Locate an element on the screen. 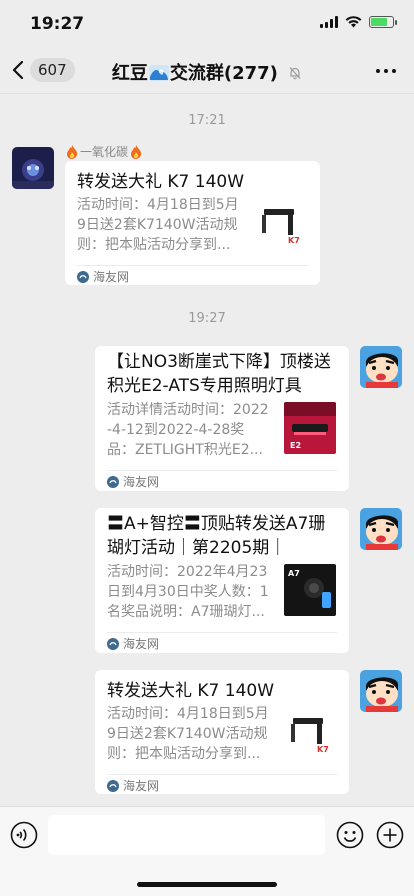 The image size is (414, 896). signal-icon is located at coordinates (329, 22).